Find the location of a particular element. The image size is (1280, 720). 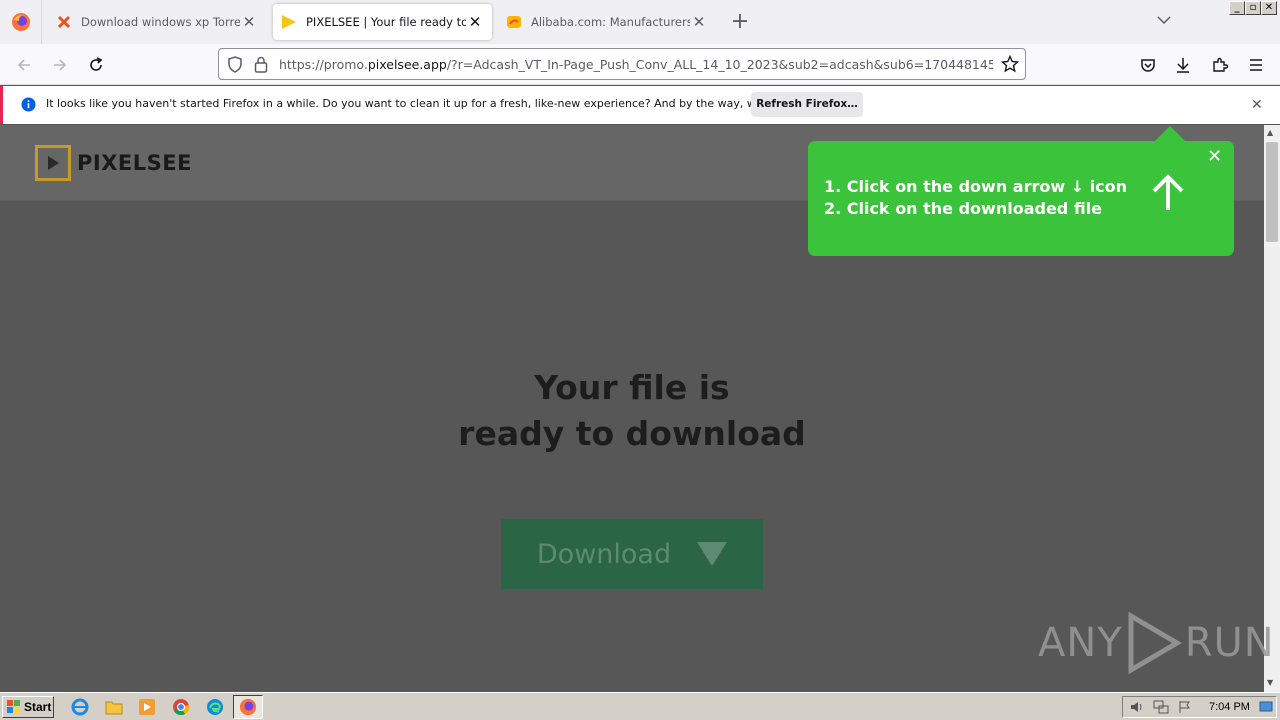

down-triangle-icon is located at coordinates (712, 554).